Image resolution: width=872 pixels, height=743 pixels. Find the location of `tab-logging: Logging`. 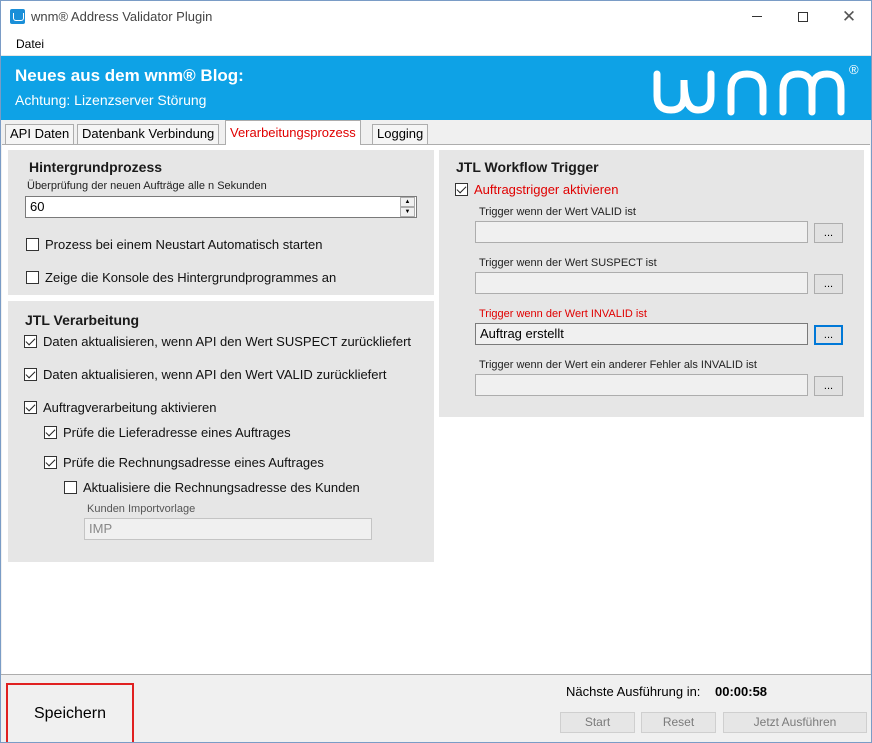

tab-logging: Logging is located at coordinates (400, 134).